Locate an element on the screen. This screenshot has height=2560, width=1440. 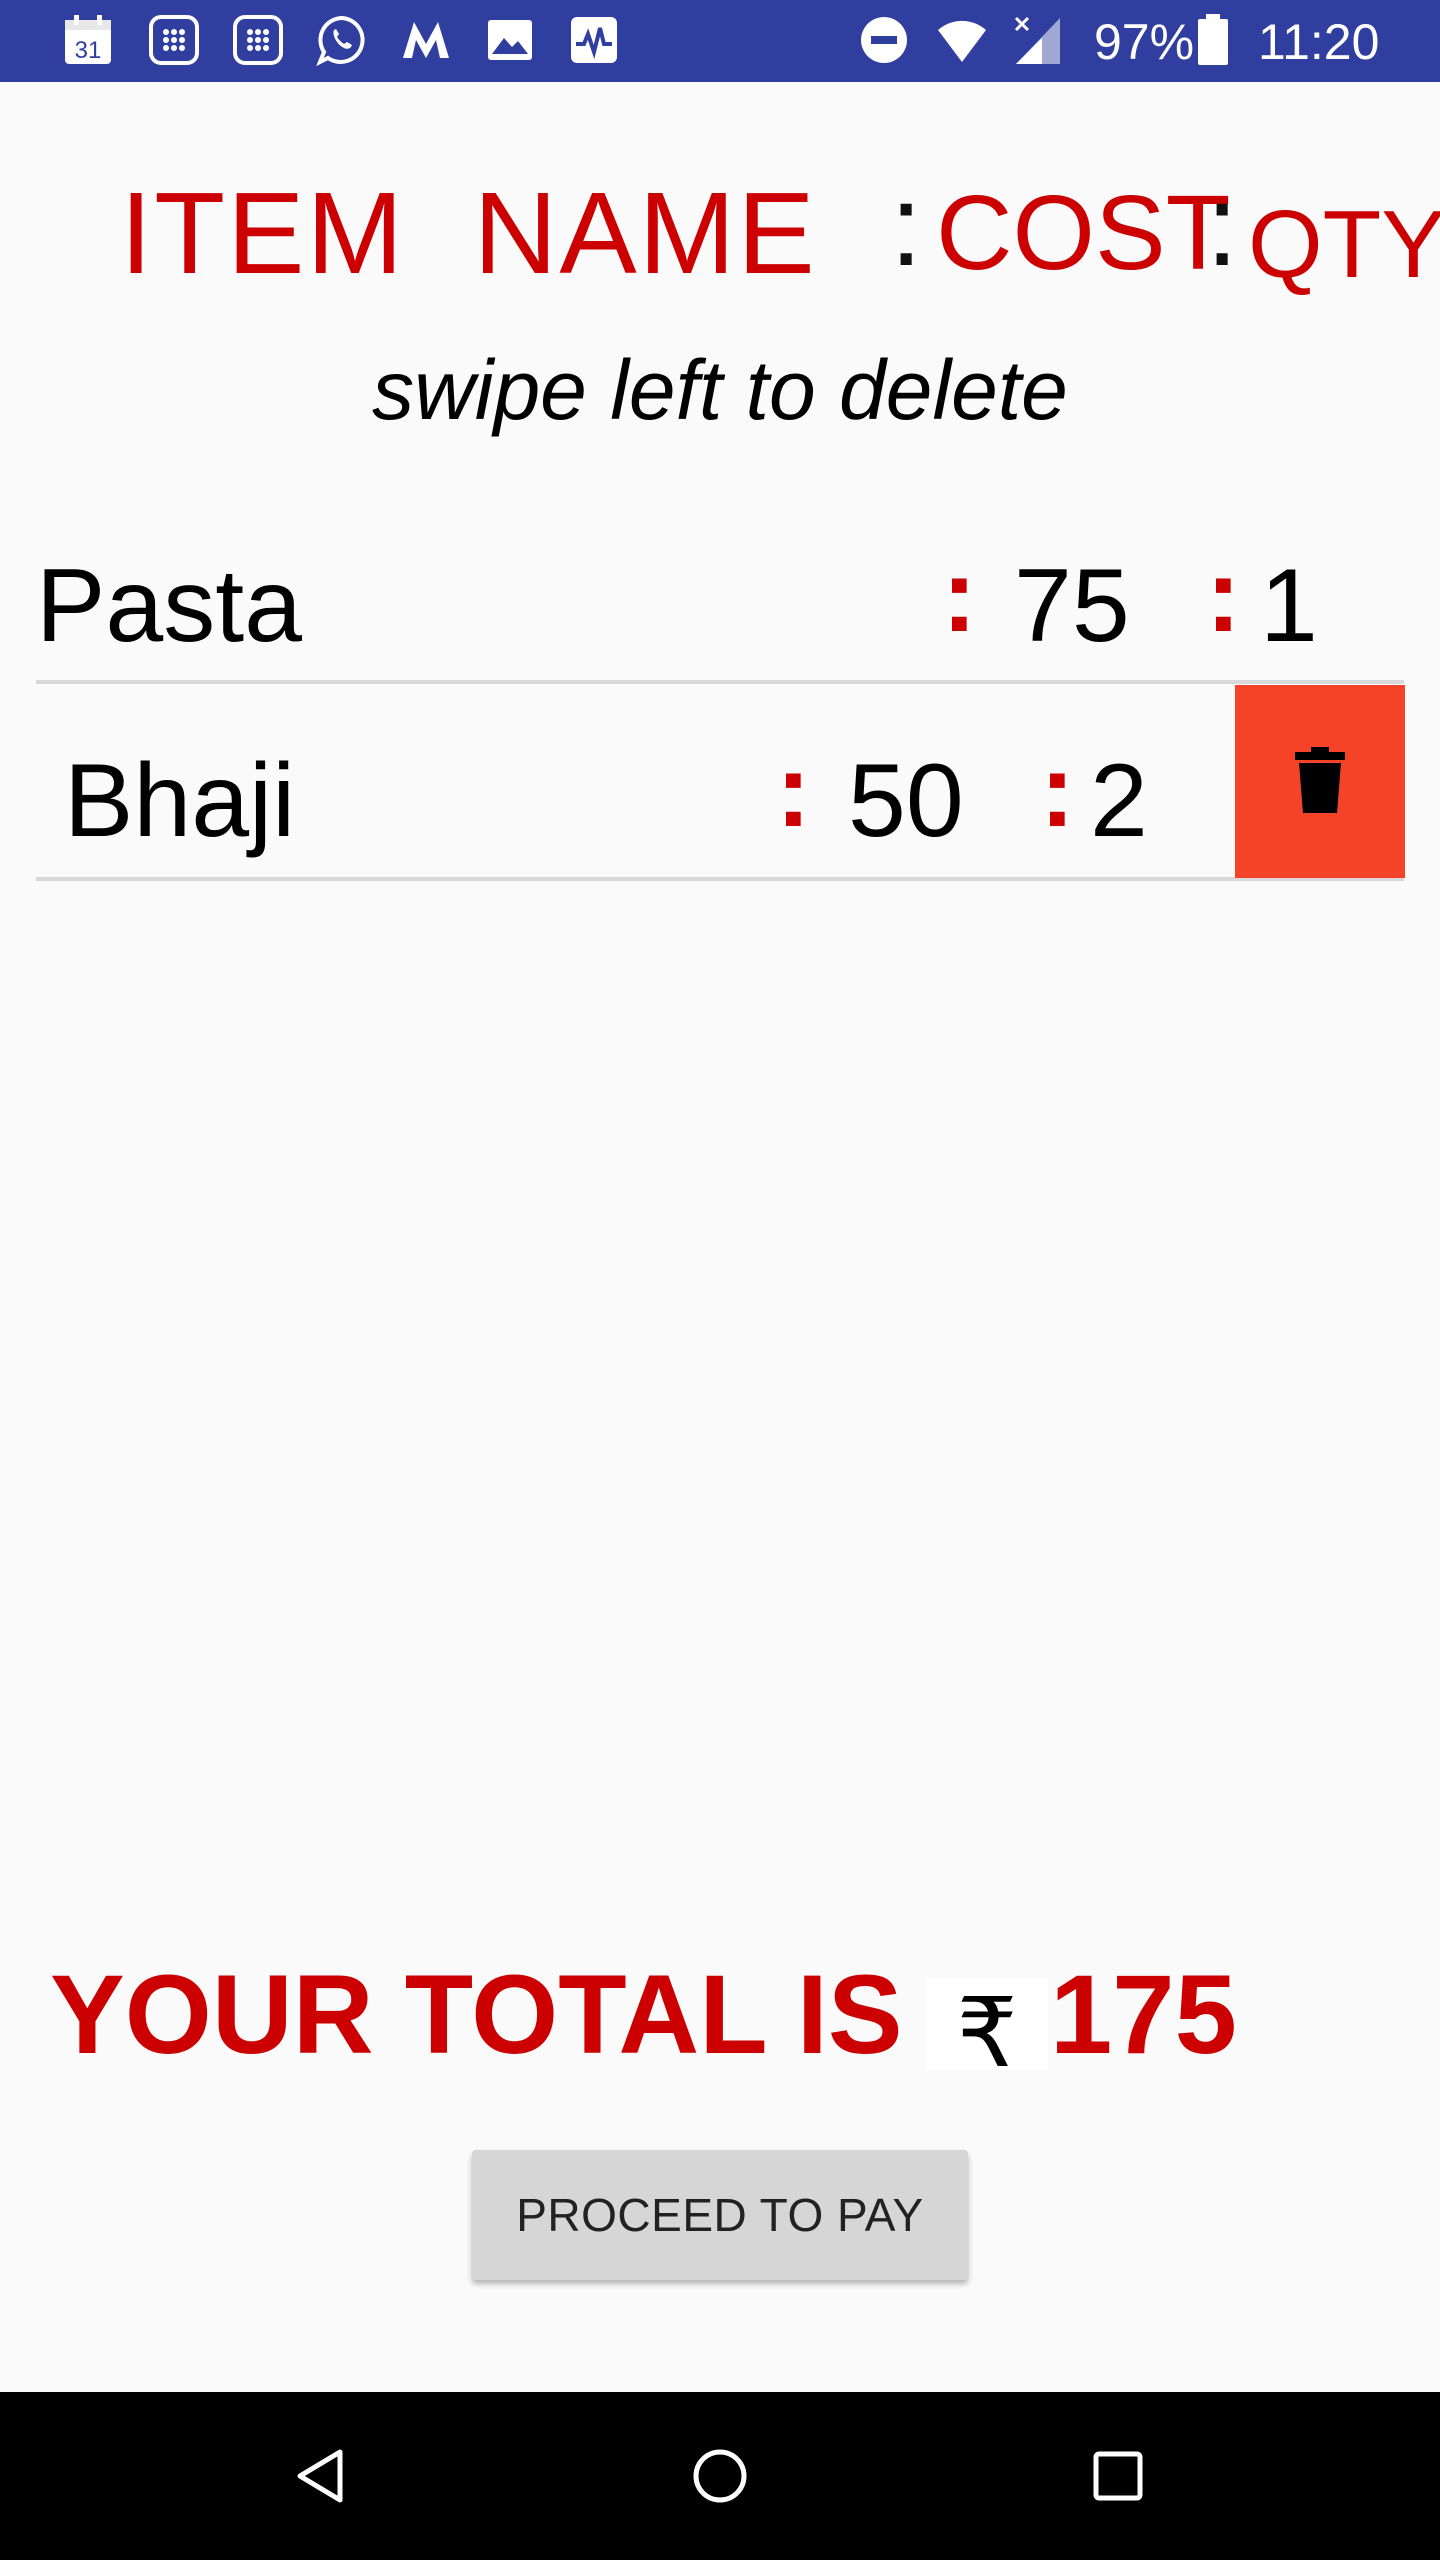
header-cost: COST is located at coordinates (1083, 233).